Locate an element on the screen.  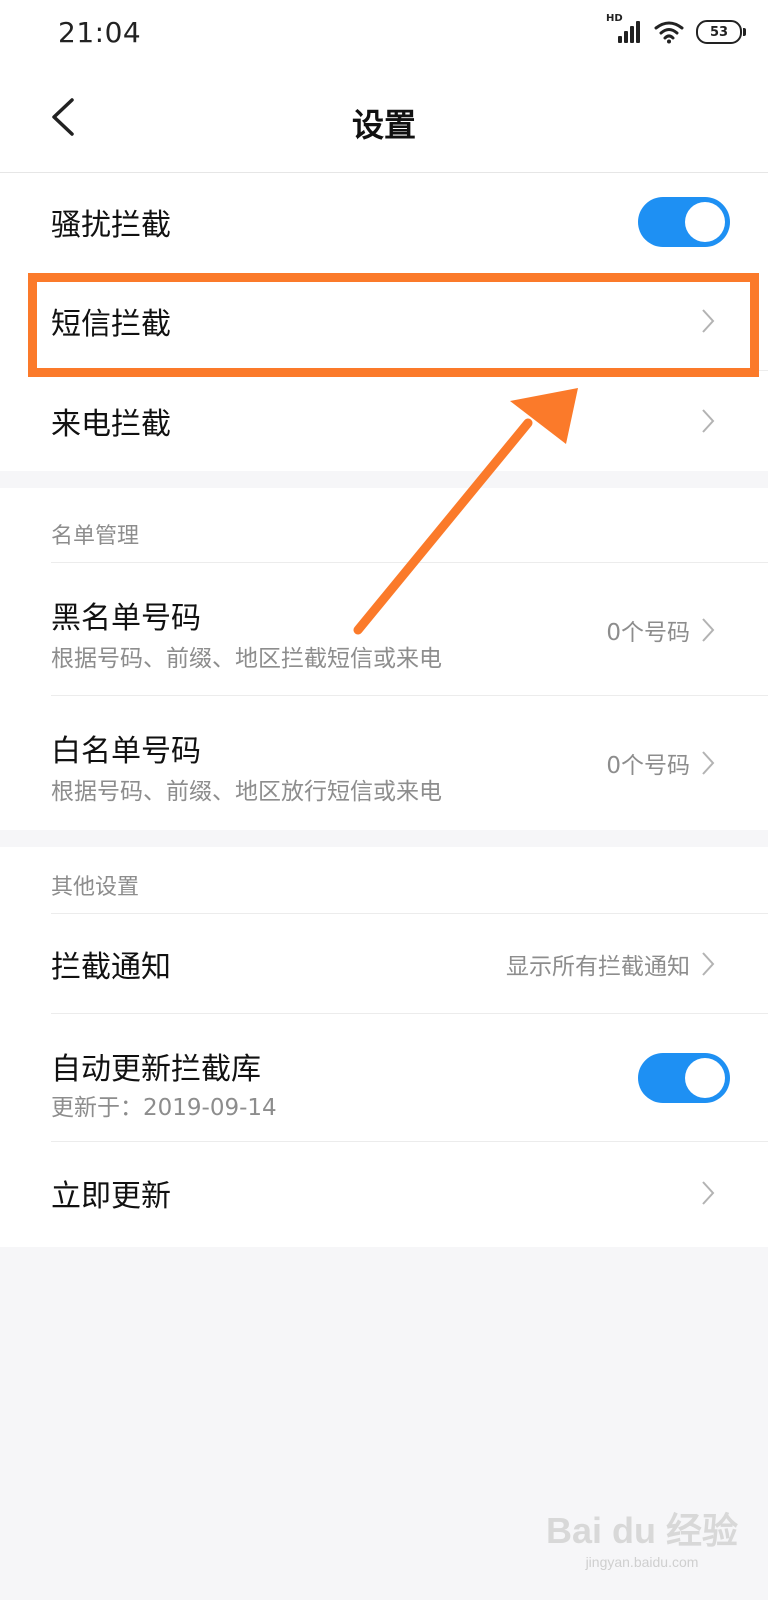
call-interception-label: 来电拦截 is located at coordinates (111, 424).